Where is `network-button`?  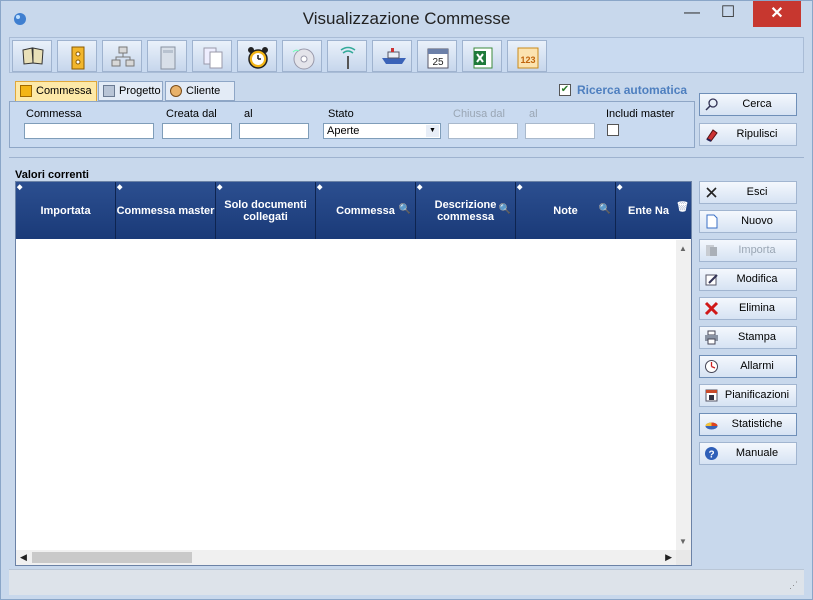
network-button is located at coordinates (122, 56).